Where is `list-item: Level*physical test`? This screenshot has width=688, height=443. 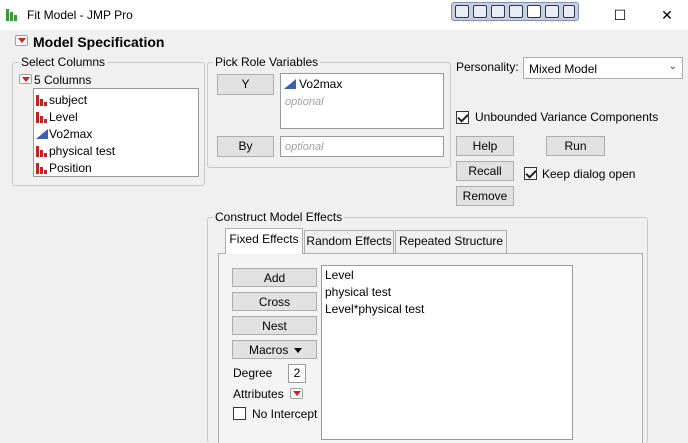 list-item: Level*physical test is located at coordinates (374, 309).